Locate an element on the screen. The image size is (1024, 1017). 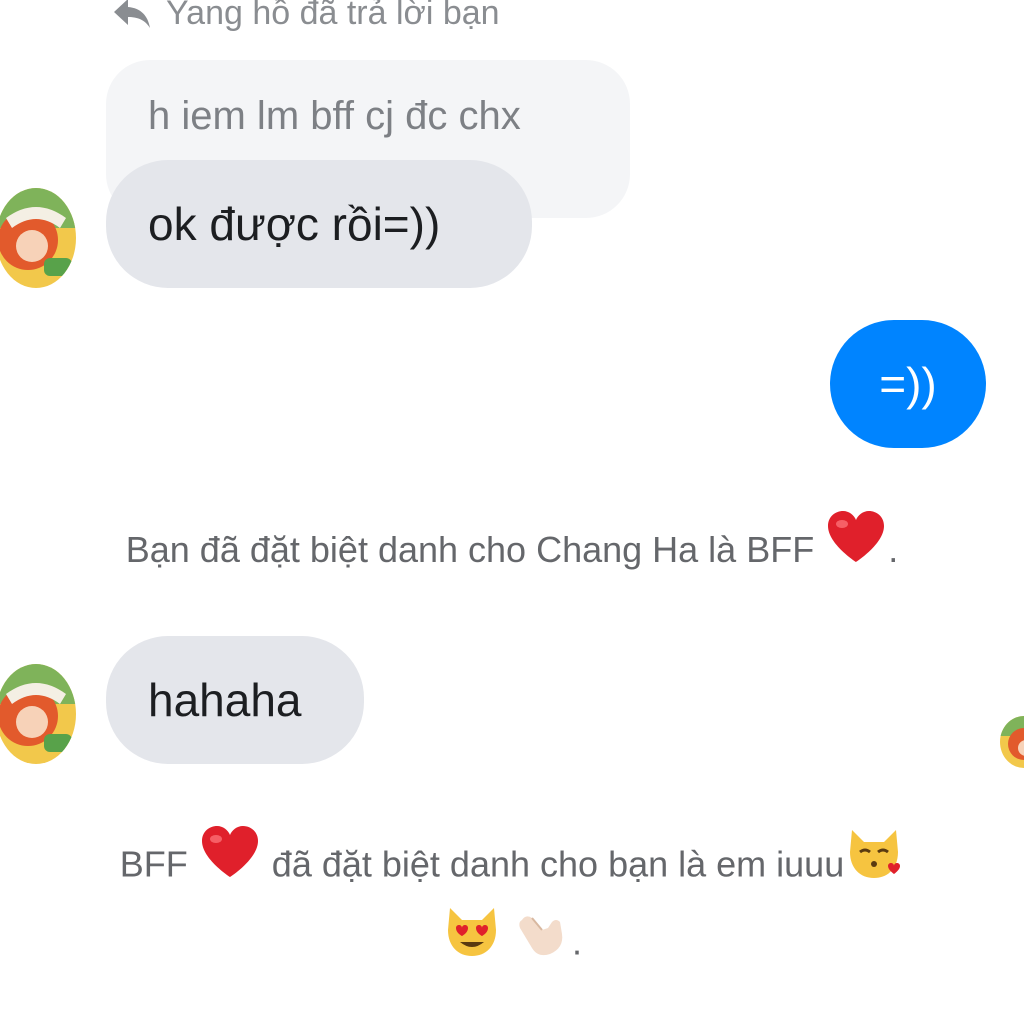
system-message-prefix: BFF is located at coordinates (153, 864).